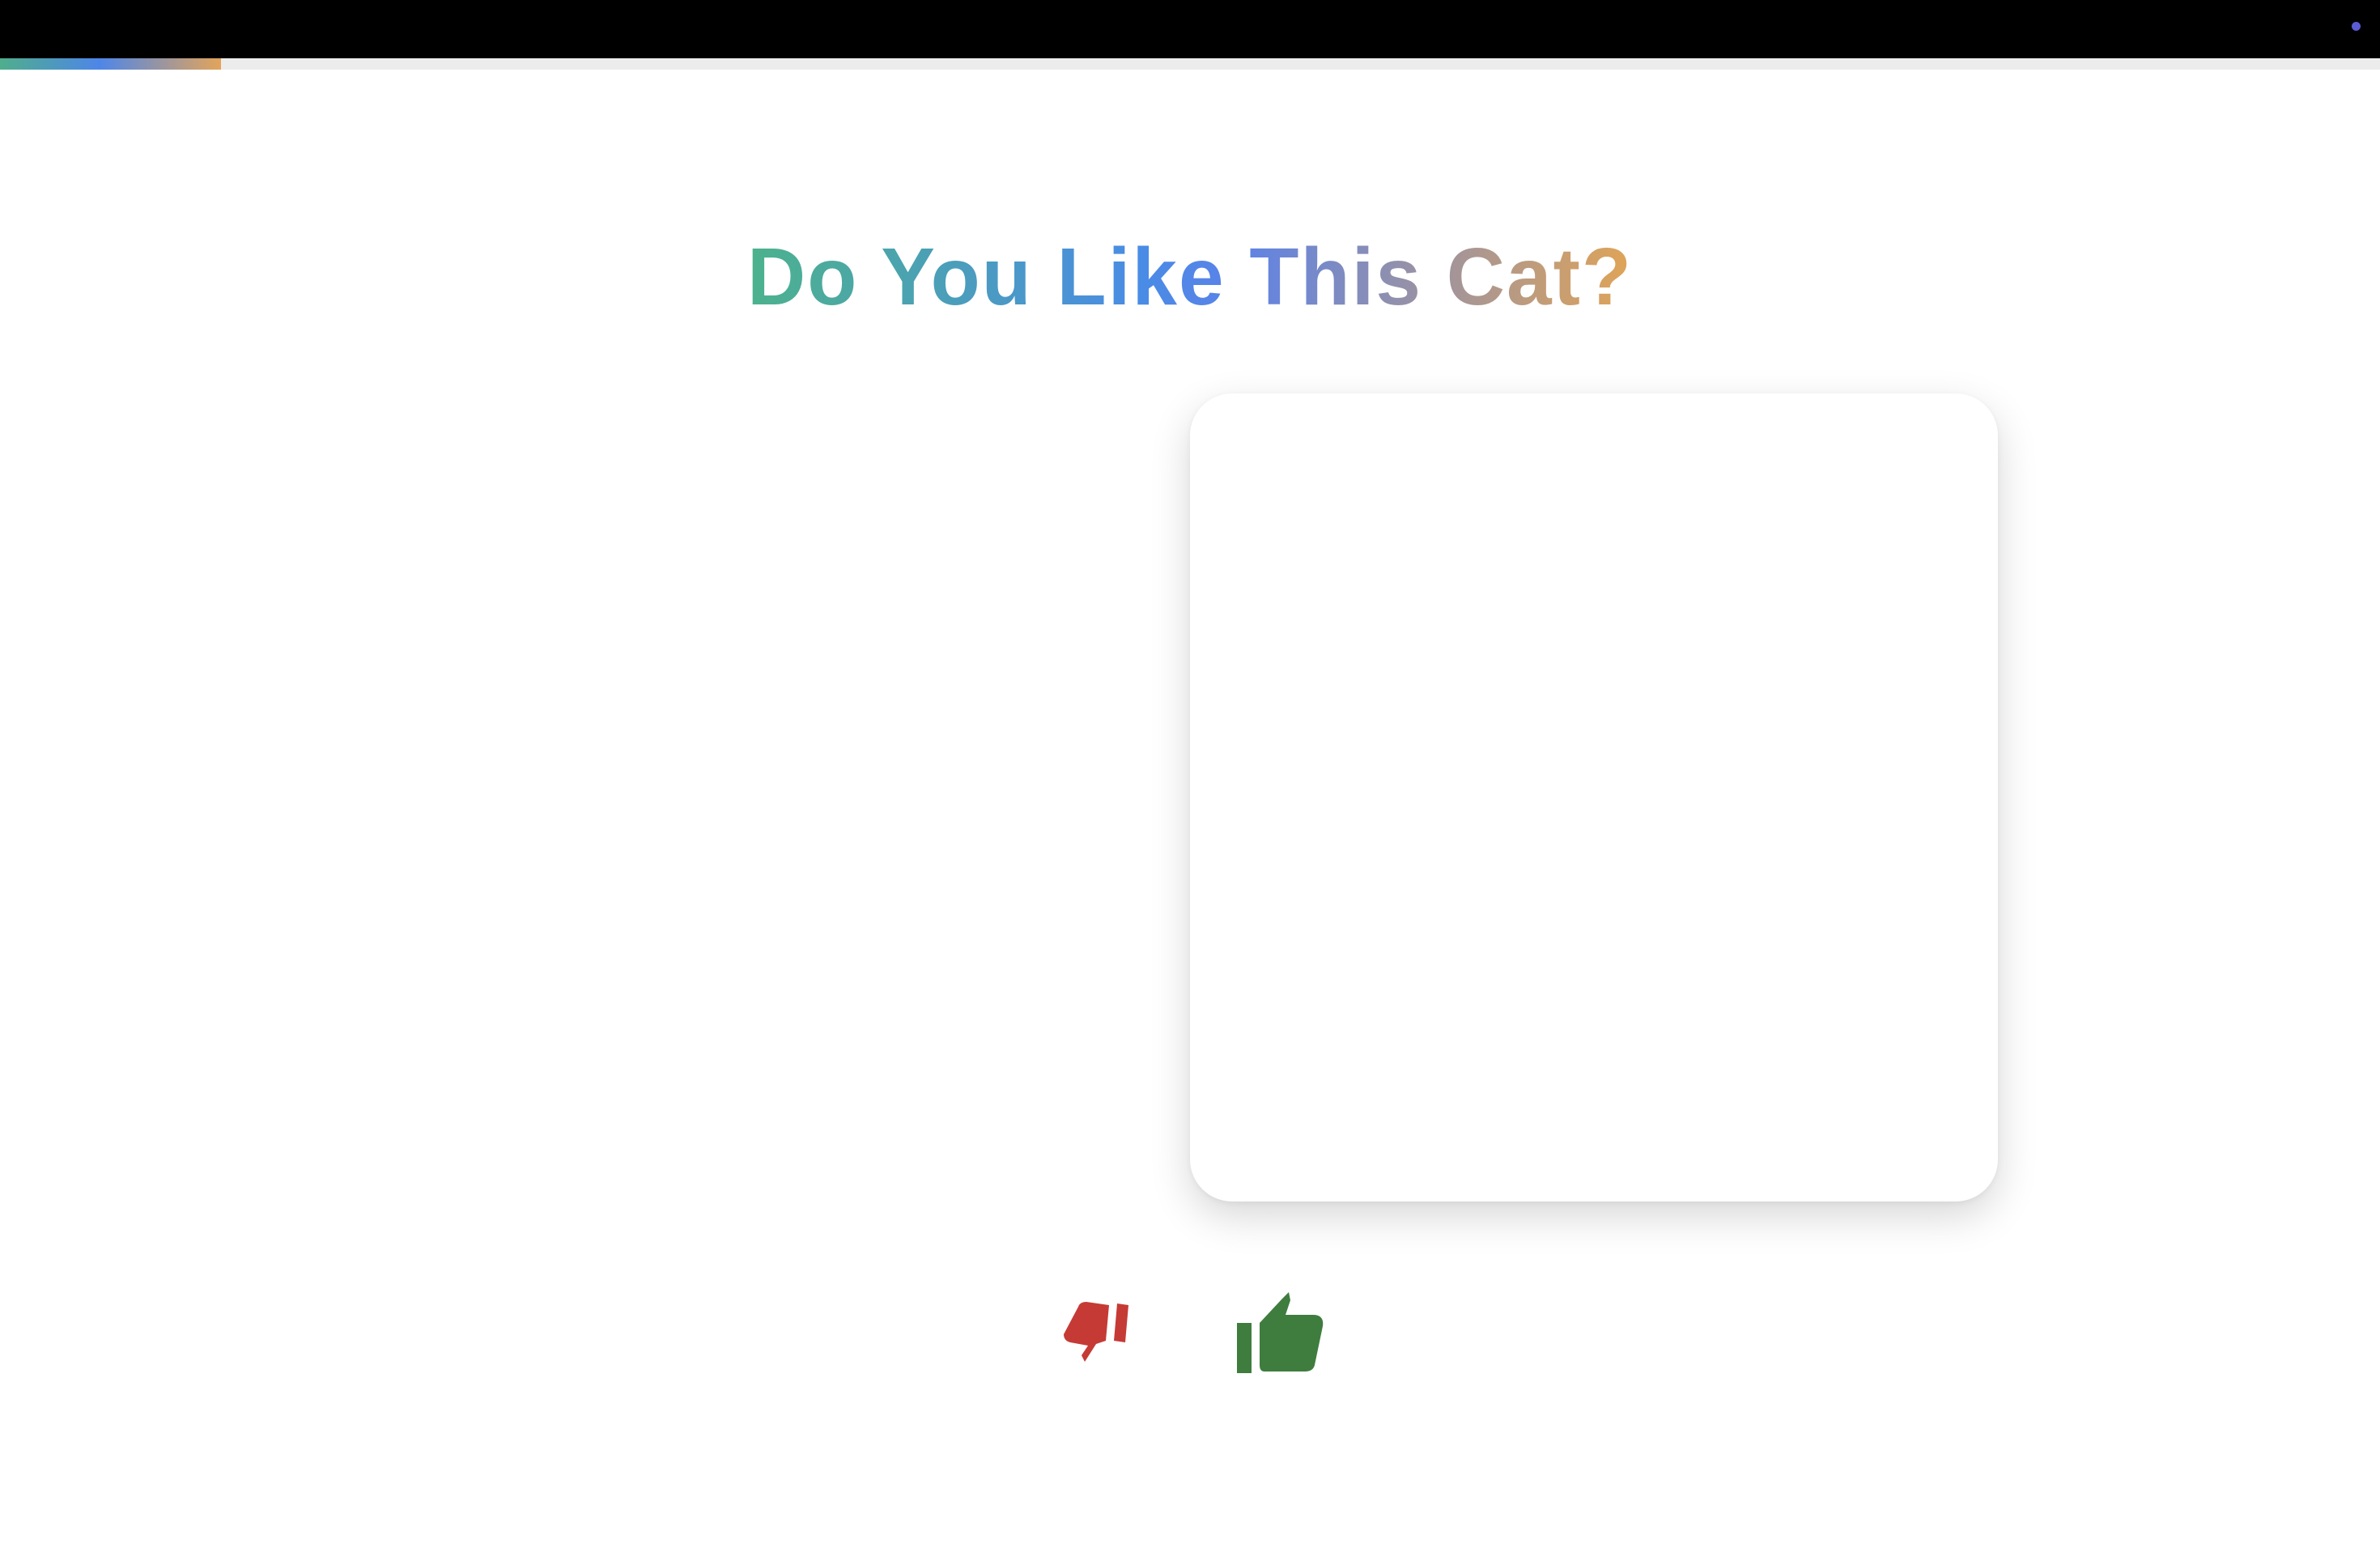 This screenshot has height=1548, width=2380. What do you see at coordinates (2356, 27) in the screenshot?
I see `status-dot` at bounding box center [2356, 27].